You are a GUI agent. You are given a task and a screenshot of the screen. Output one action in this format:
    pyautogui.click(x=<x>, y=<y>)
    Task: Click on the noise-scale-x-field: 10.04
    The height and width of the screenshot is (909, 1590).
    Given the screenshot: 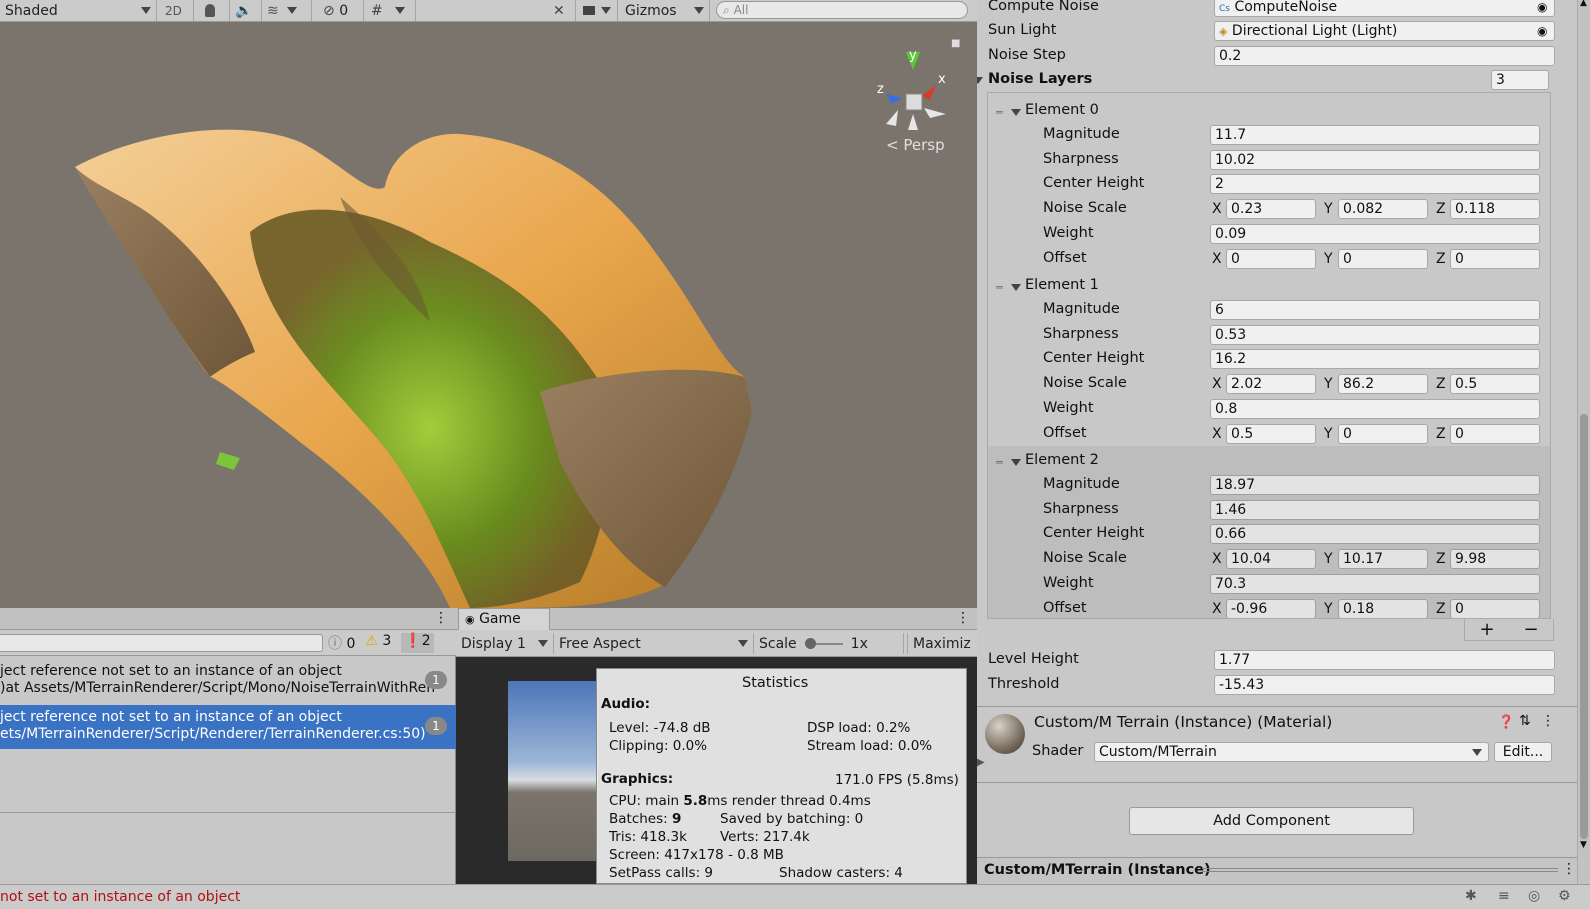 What is the action you would take?
    pyautogui.click(x=1271, y=559)
    